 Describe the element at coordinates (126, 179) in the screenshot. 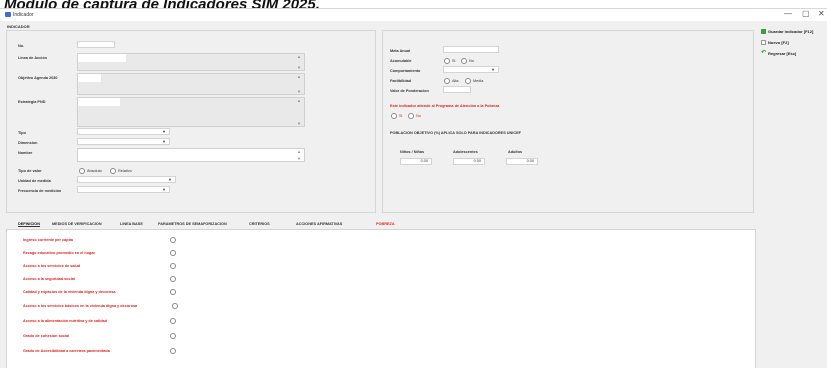

I see `unidad-medida-select: ▼` at that location.